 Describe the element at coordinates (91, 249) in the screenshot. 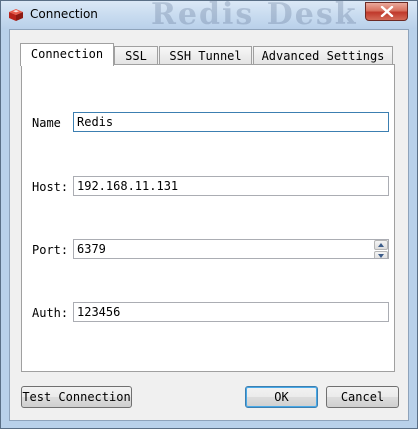

I see `port-value: 6379` at that location.